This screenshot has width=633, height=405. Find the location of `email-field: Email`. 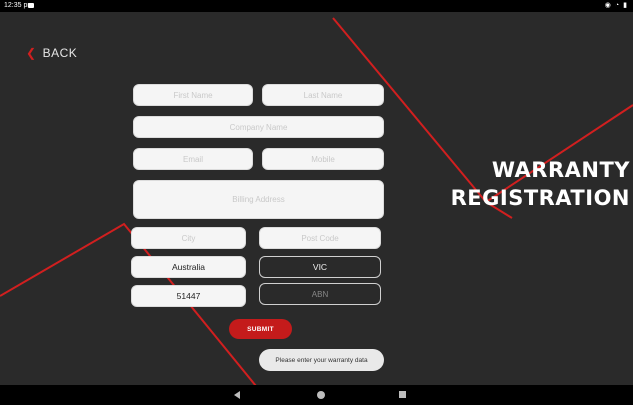

email-field: Email is located at coordinates (193, 159).